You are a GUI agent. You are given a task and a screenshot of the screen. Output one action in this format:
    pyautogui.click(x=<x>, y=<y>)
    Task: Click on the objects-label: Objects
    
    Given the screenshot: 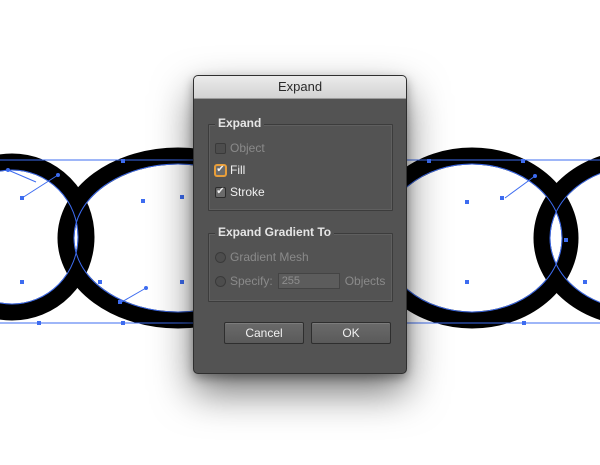 What is the action you would take?
    pyautogui.click(x=365, y=281)
    